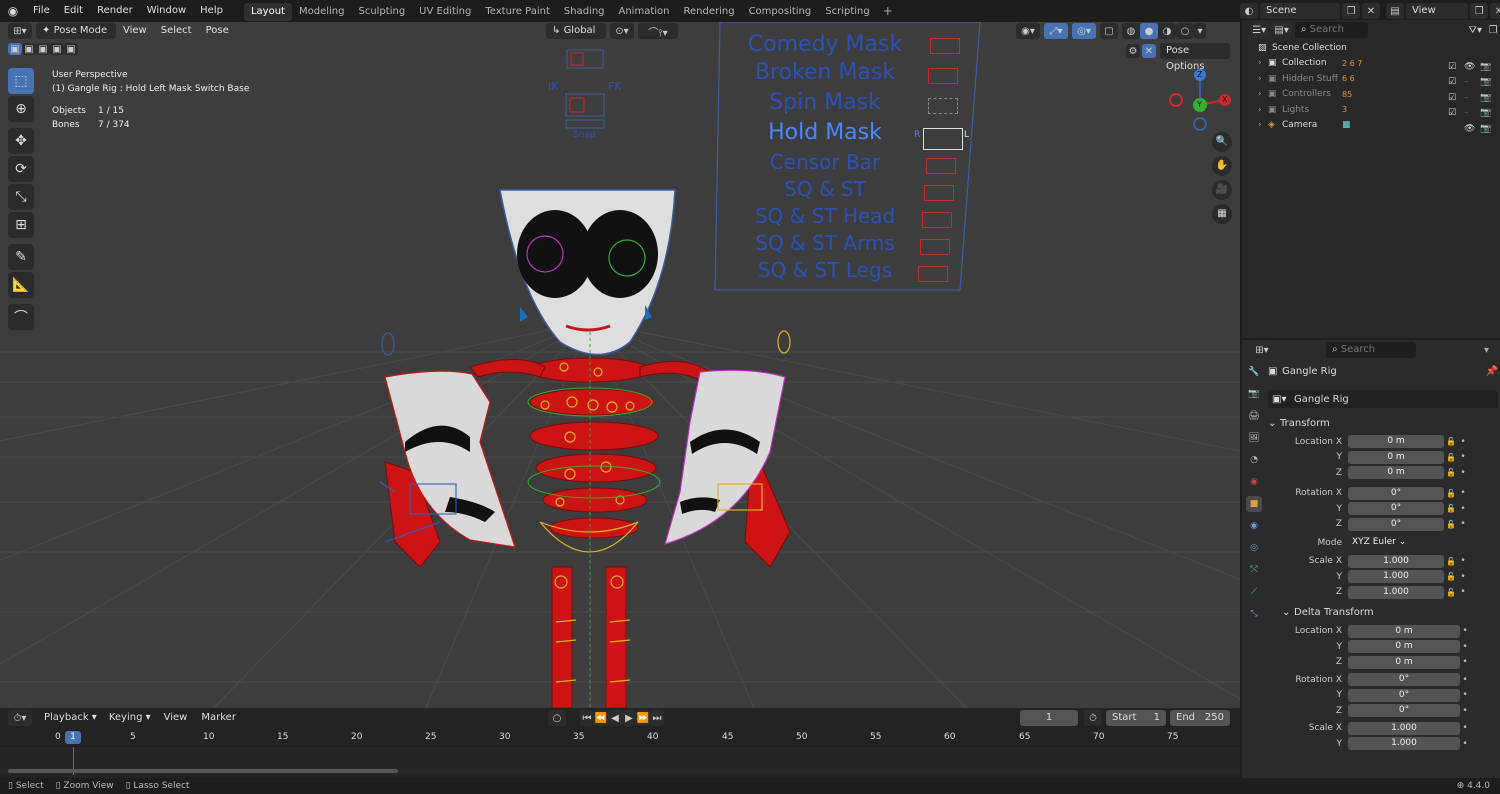  Describe the element at coordinates (1028, 31) in the screenshot. I see `visibility-icon: ◉▾` at that location.